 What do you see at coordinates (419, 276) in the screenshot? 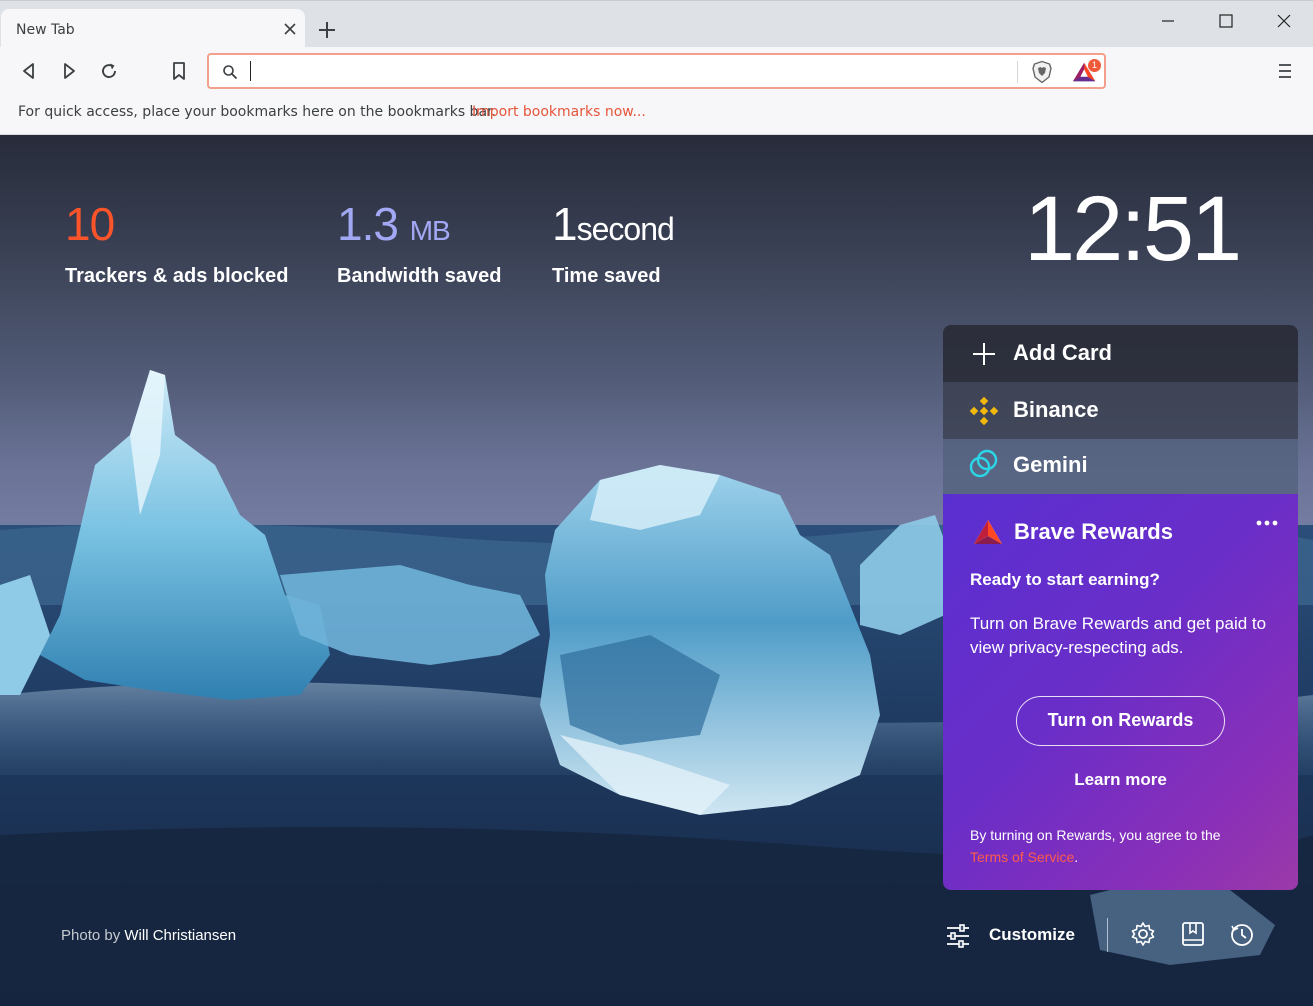
I see `stat-label: Bandwidth saved` at bounding box center [419, 276].